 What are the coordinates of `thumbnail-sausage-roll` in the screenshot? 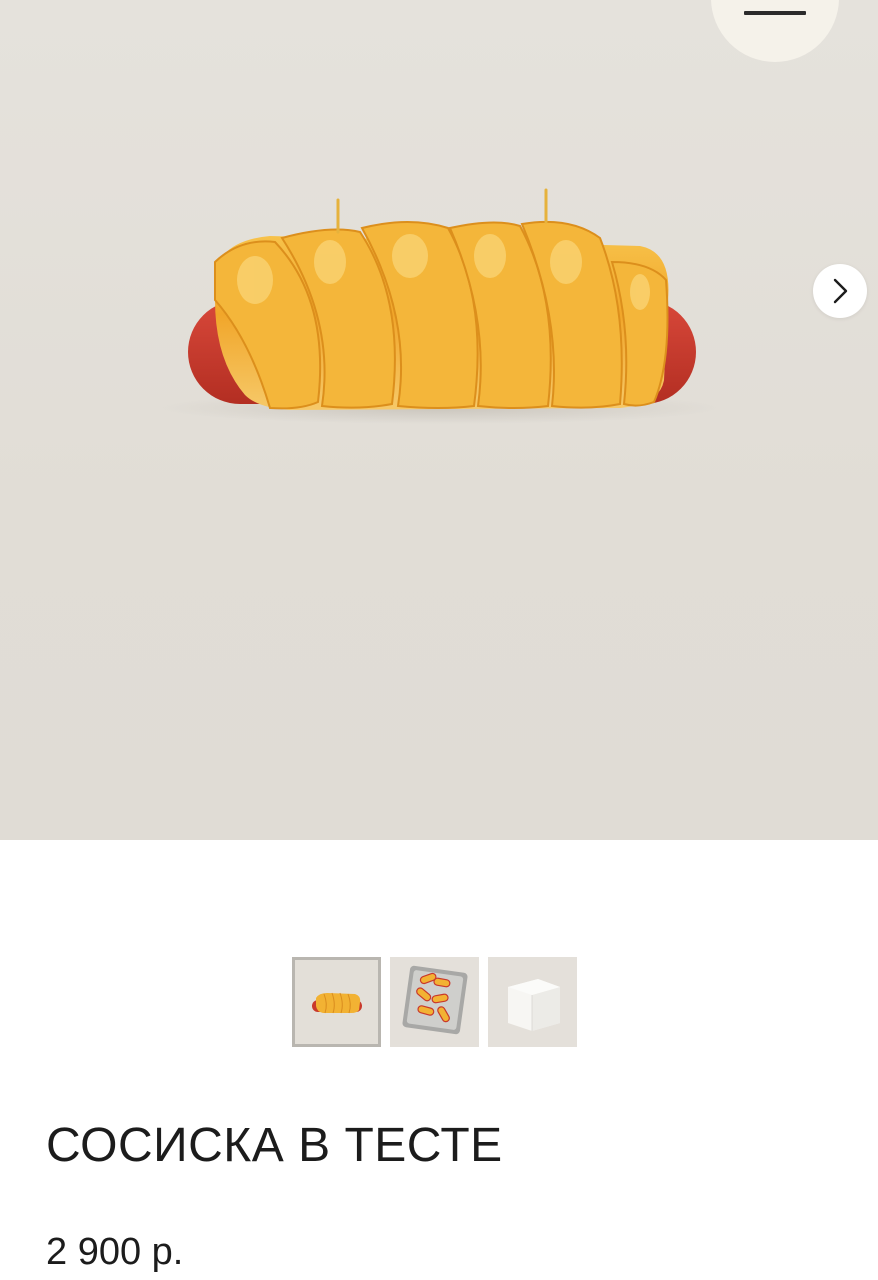 It's located at (336, 1002).